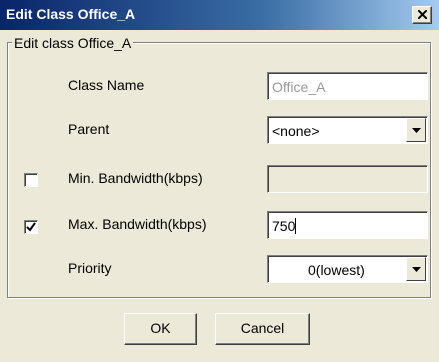  What do you see at coordinates (347, 86) in the screenshot?
I see `class-name-field: Office_A` at bounding box center [347, 86].